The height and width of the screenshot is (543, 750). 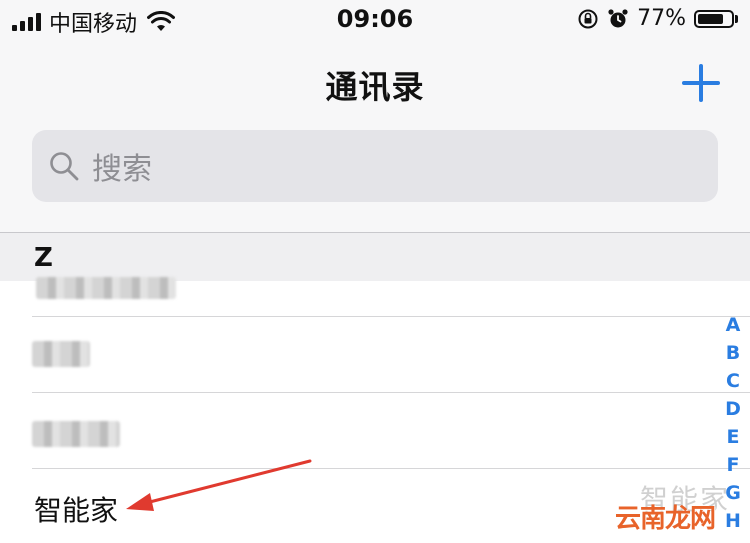 I want to click on status-bar-right: 77%, so click(x=657, y=18).